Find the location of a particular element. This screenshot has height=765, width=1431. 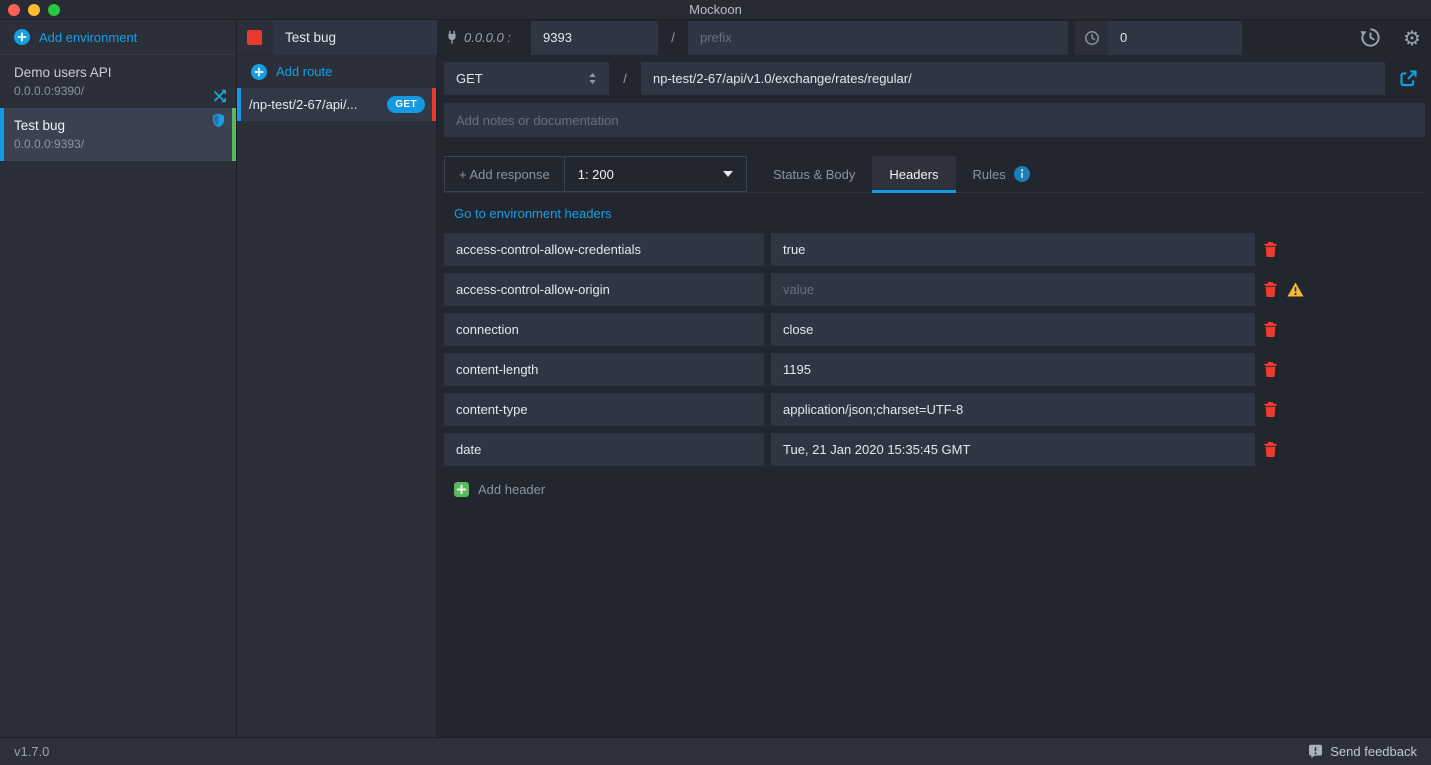

route-item: /np-test/2-67/api/... GET is located at coordinates (336, 104).